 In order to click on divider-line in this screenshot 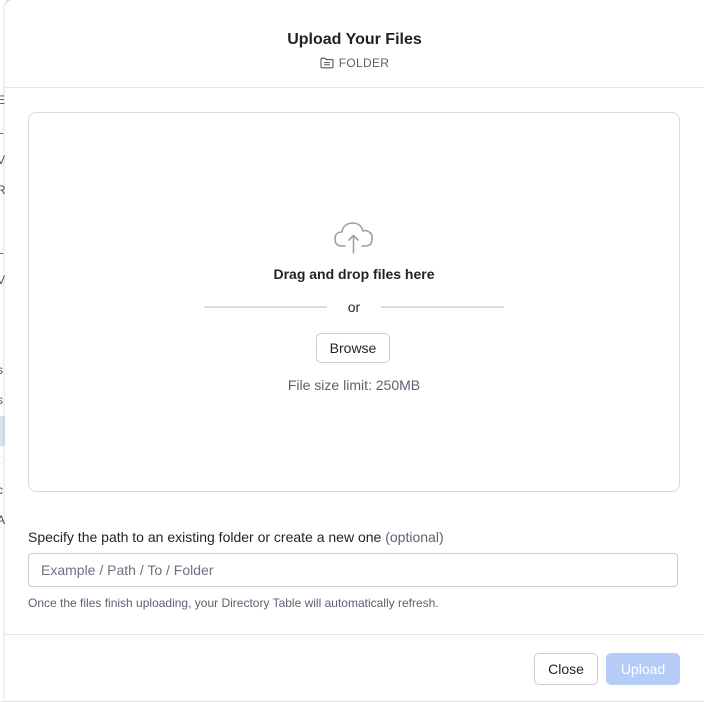, I will do `click(442, 307)`.